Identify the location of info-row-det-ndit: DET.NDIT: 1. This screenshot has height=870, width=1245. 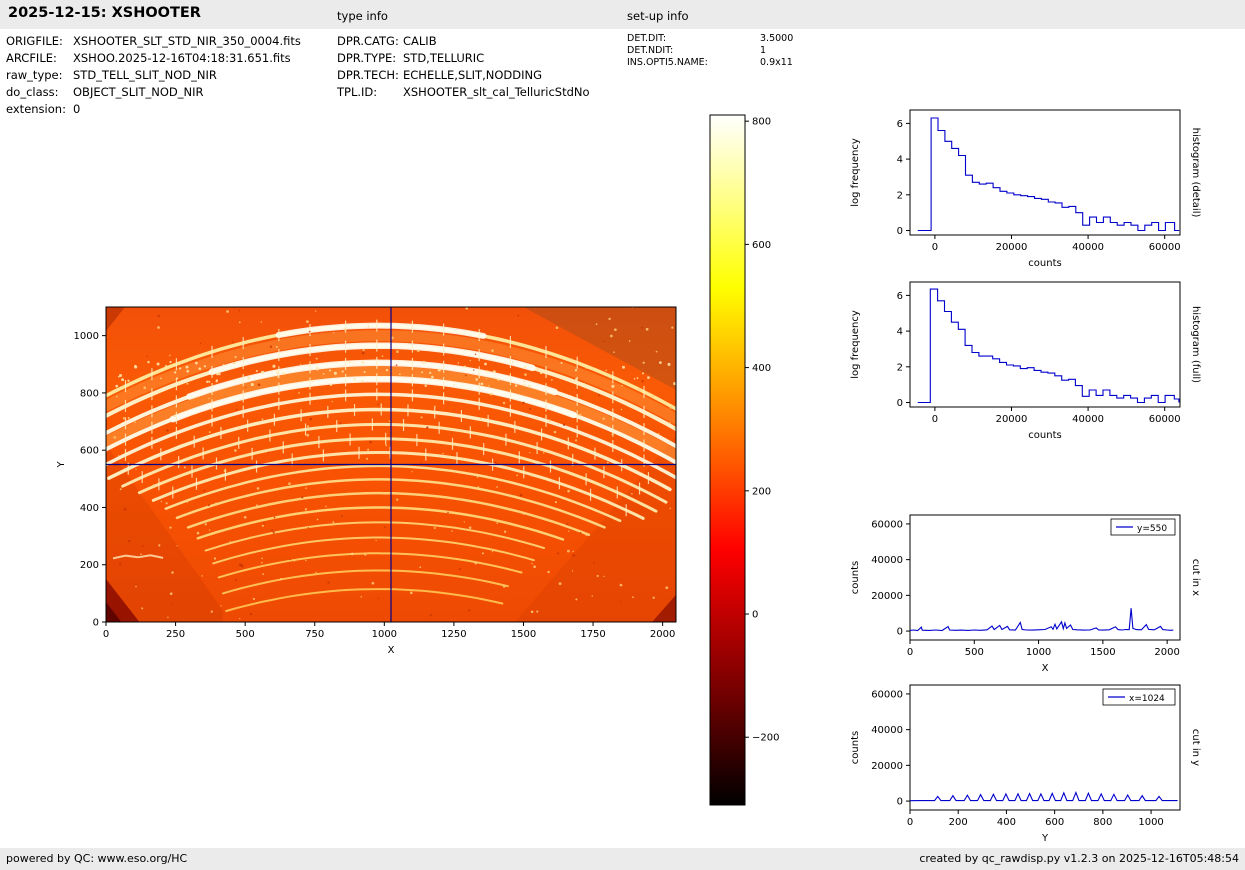
(710, 51).